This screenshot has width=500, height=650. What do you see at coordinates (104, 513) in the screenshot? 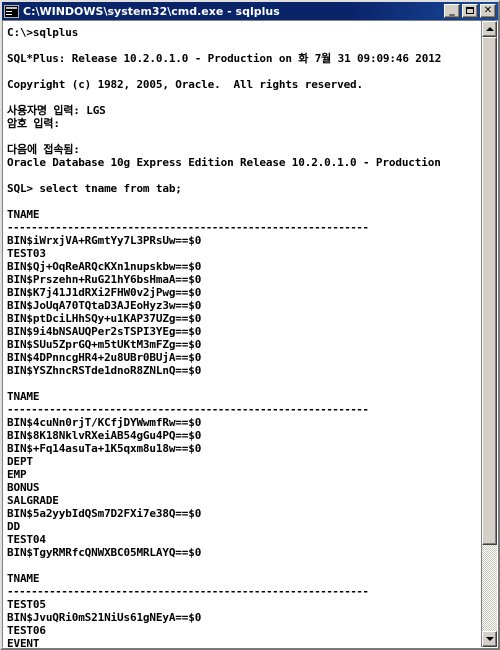
I see `console-line: BIN$5a2yybIdQSm7D2FXi7e38Q==$0` at bounding box center [104, 513].